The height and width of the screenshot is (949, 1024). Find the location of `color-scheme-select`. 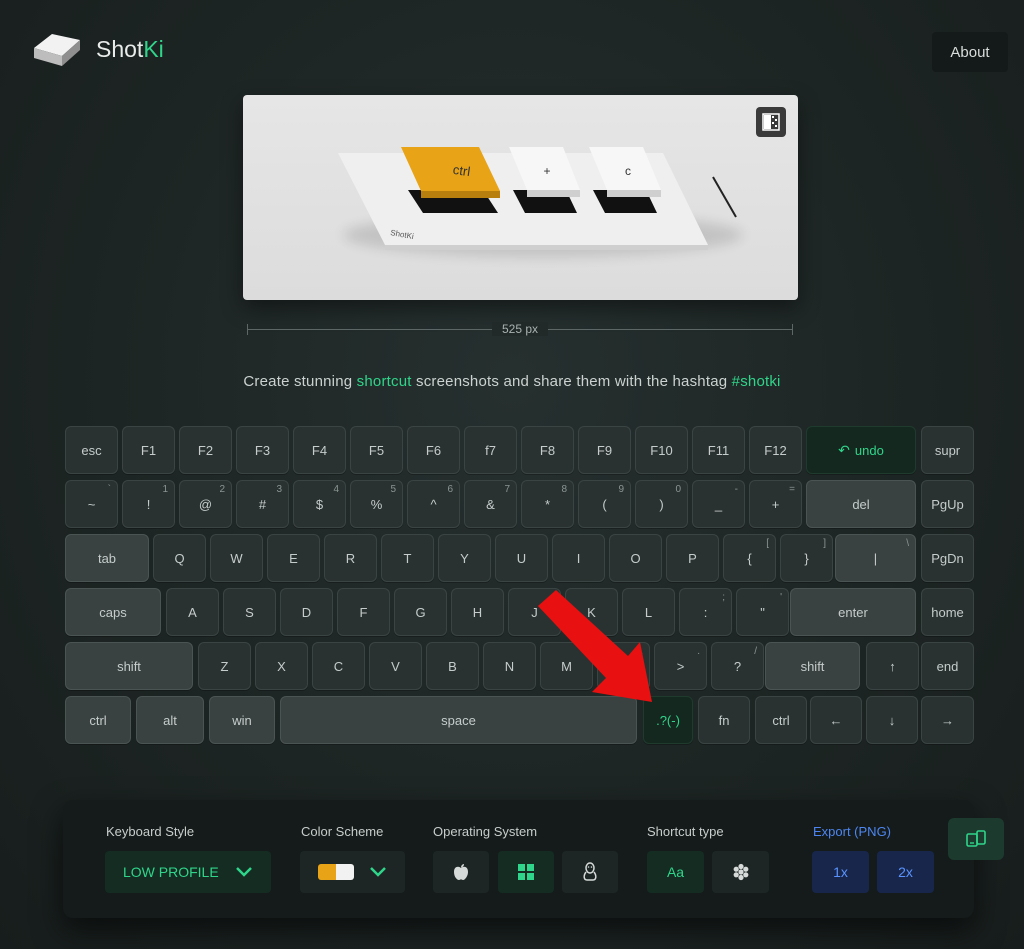

color-scheme-select is located at coordinates (352, 872).